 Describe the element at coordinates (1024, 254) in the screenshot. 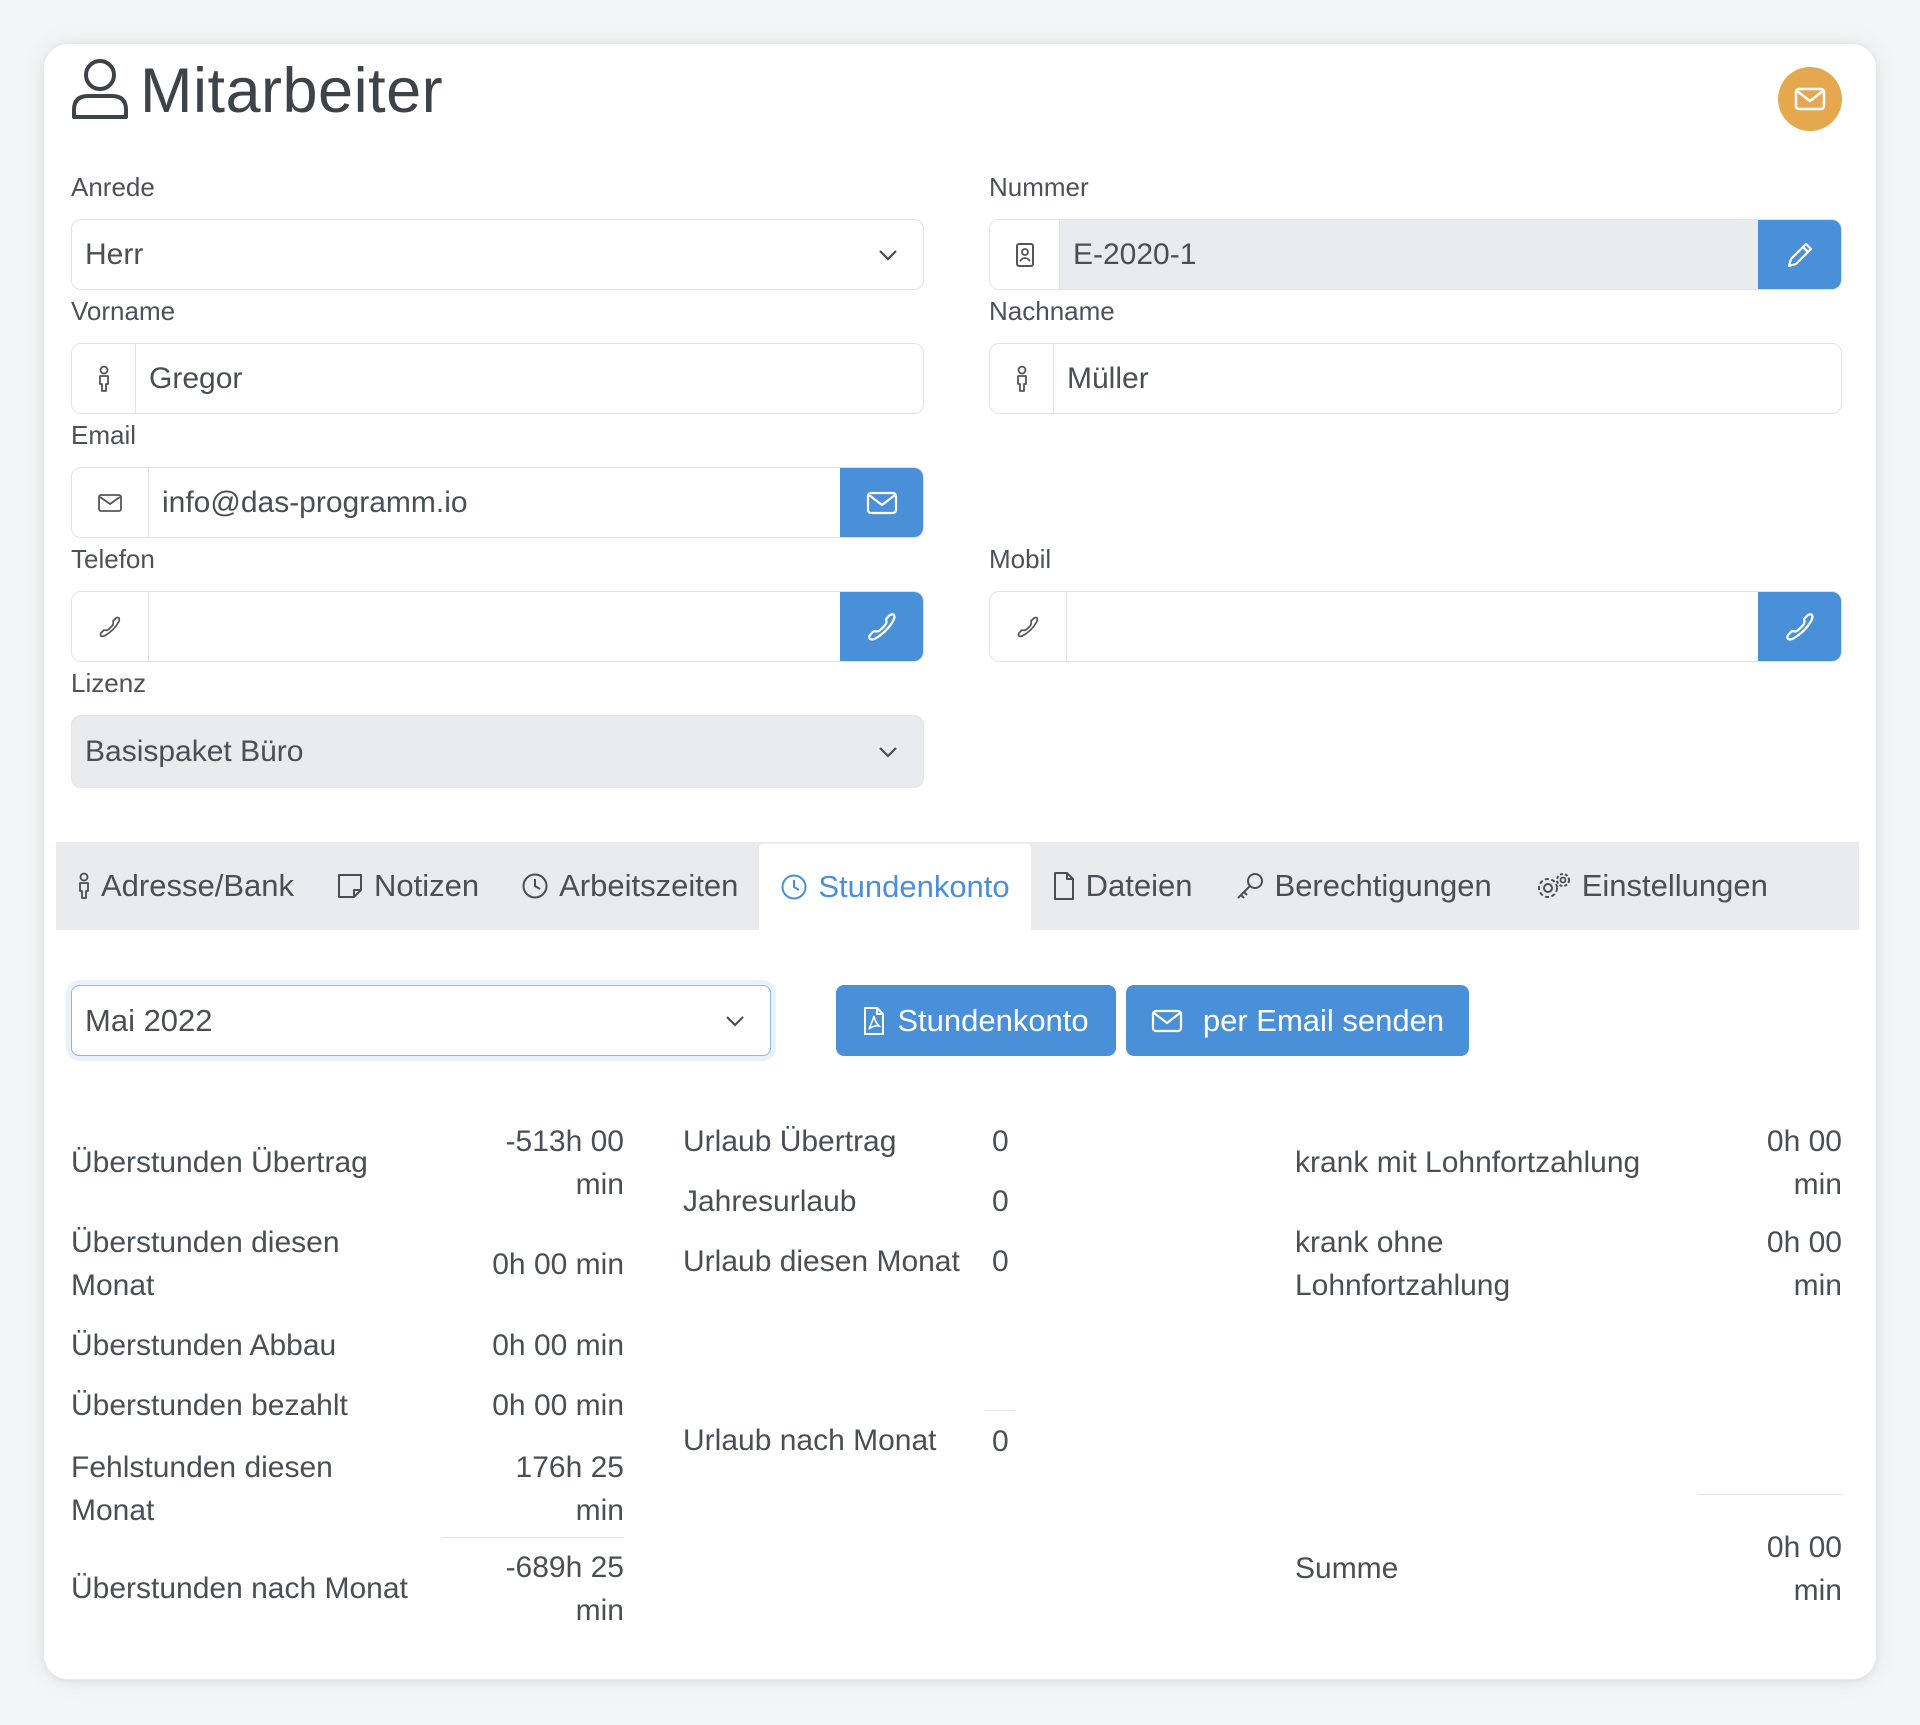

I see `id-card-icon` at that location.